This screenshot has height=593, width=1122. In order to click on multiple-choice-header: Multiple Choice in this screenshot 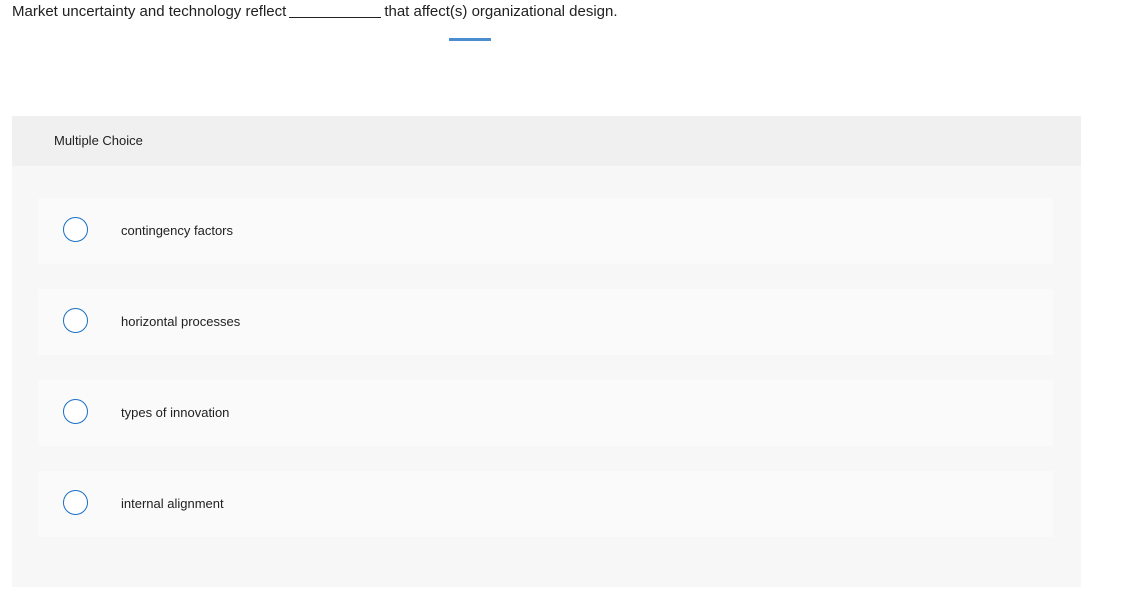, I will do `click(546, 141)`.